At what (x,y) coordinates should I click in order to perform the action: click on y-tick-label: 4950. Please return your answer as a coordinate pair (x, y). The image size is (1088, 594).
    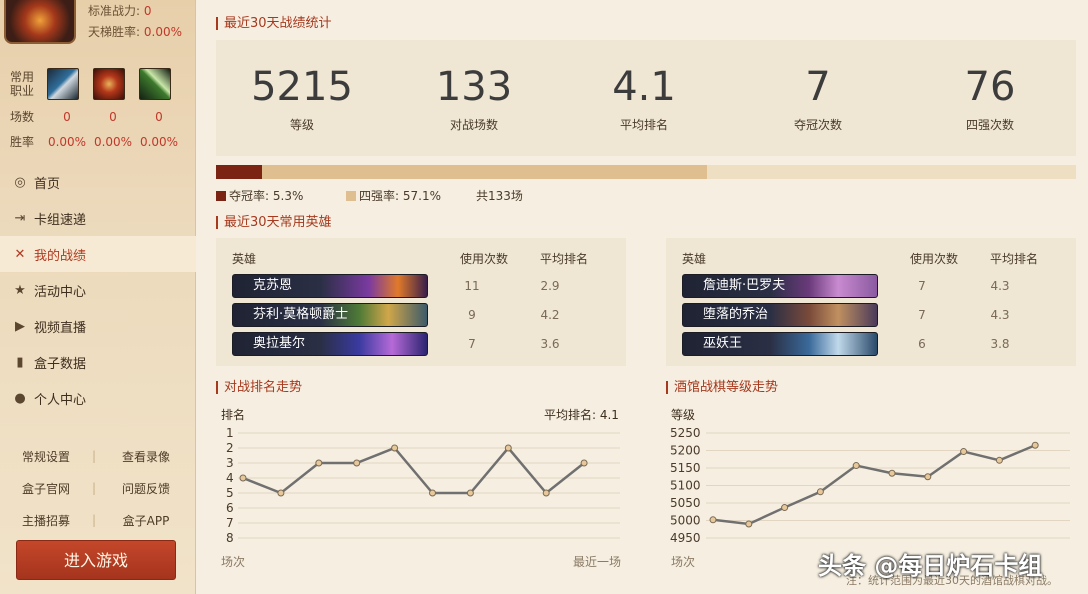
    Looking at the image, I should click on (685, 538).